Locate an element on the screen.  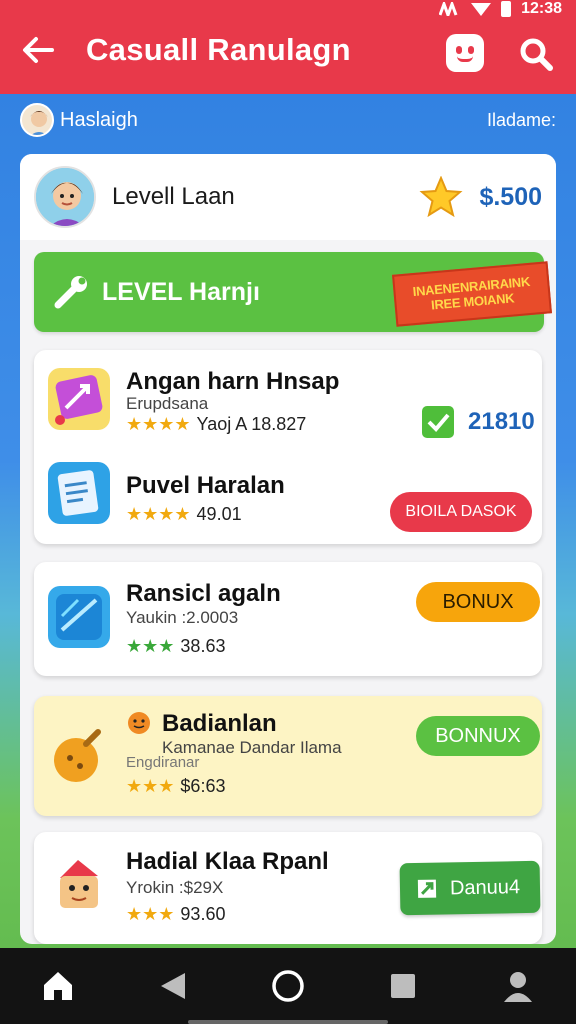
tablet-icon is located at coordinates (79, 617).